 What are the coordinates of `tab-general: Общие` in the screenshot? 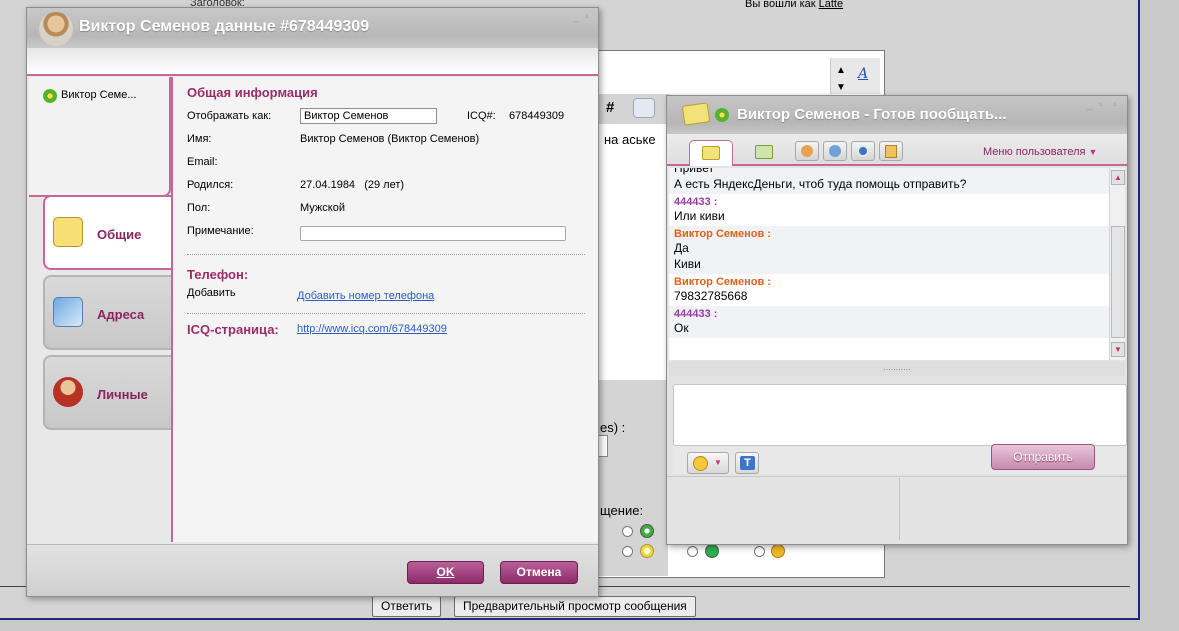 It's located at (107, 232).